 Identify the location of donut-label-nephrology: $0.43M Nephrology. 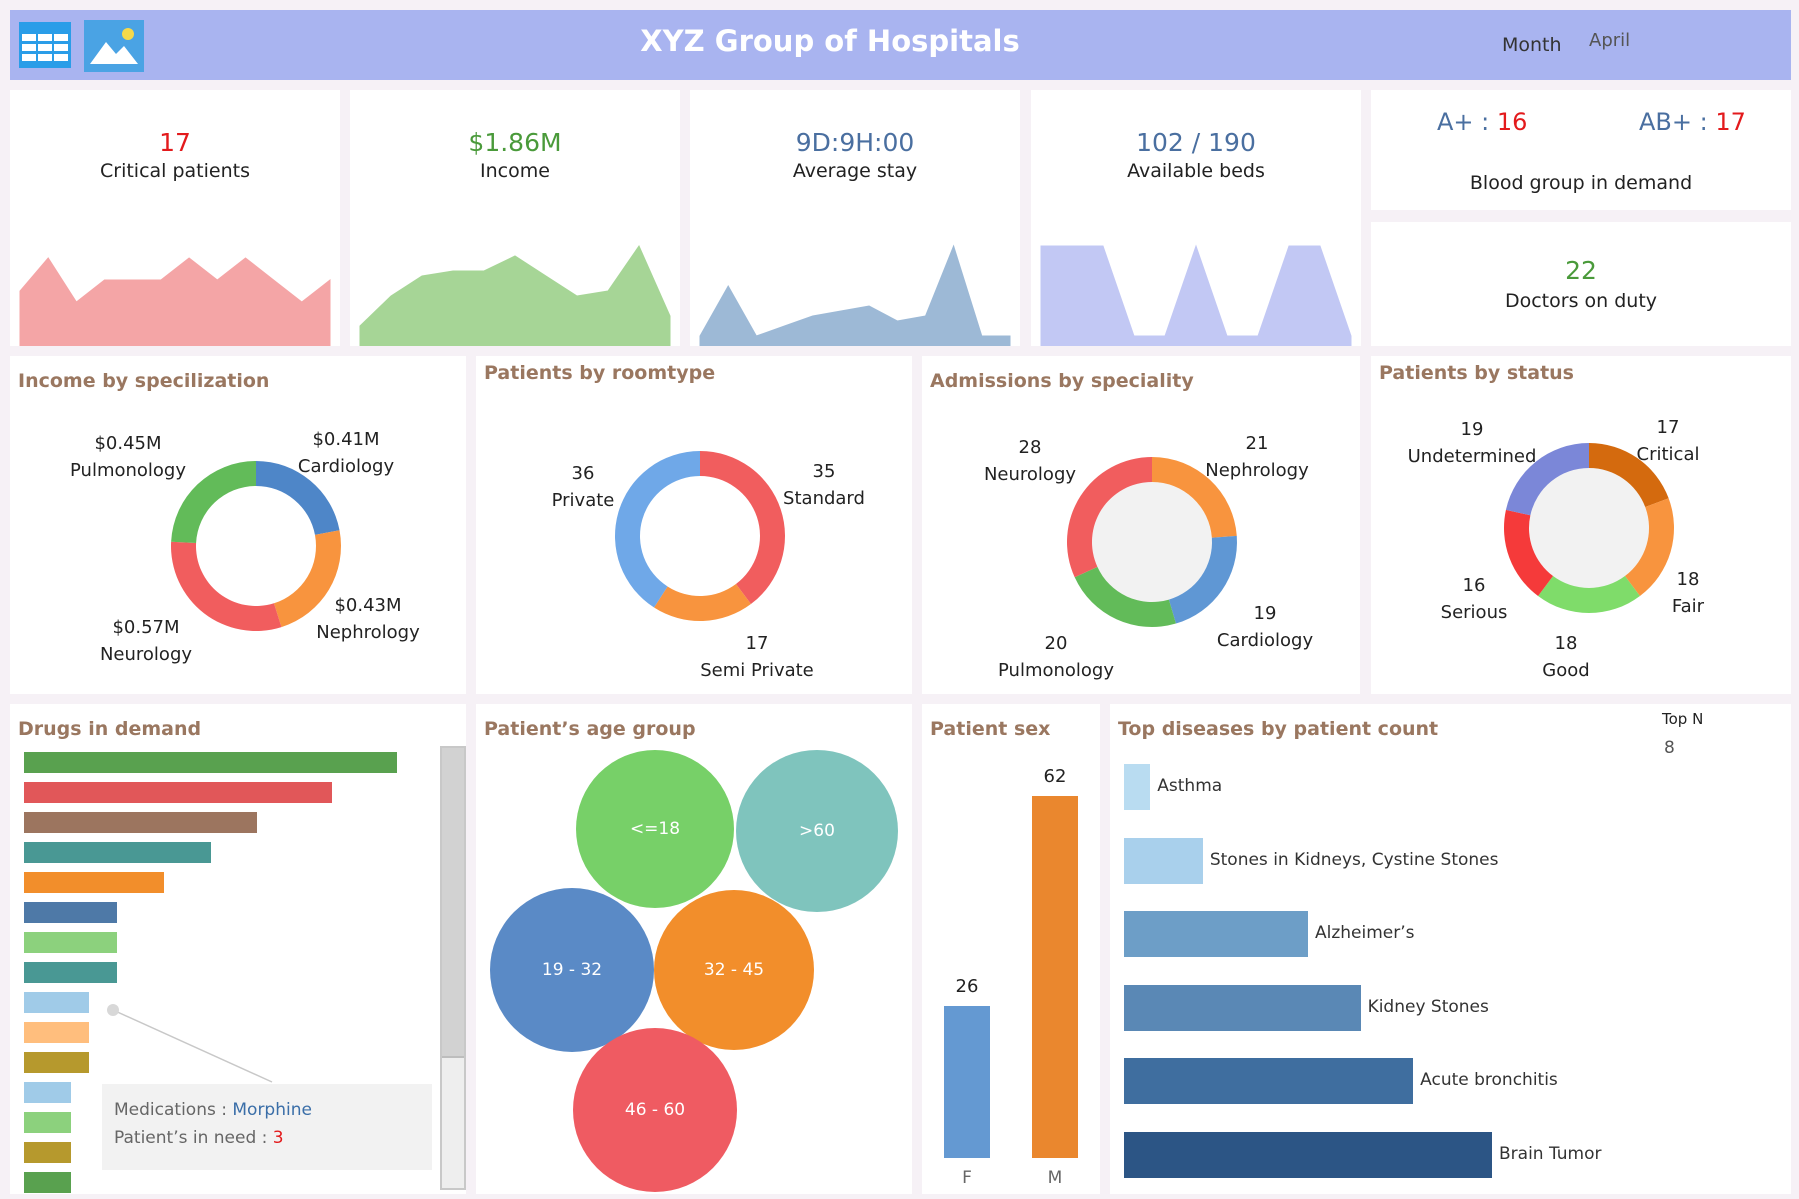
(368, 619).